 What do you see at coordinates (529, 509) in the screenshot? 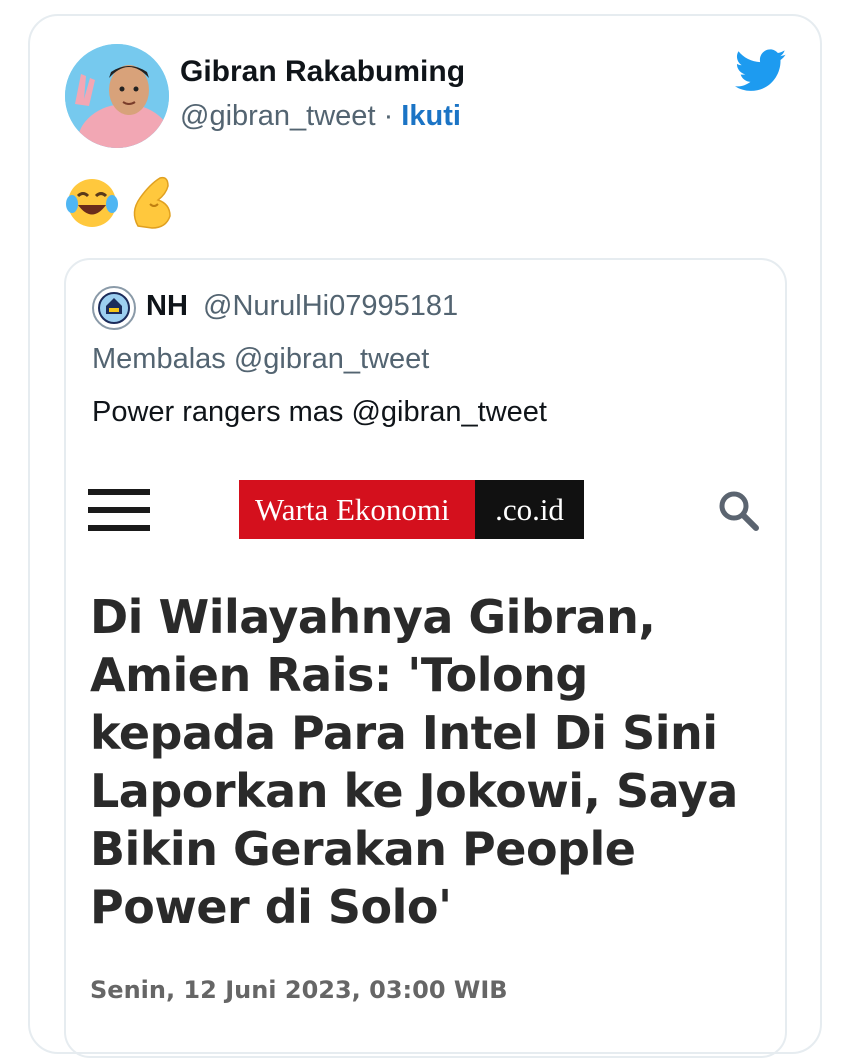
I see `site-tld: .co.id` at bounding box center [529, 509].